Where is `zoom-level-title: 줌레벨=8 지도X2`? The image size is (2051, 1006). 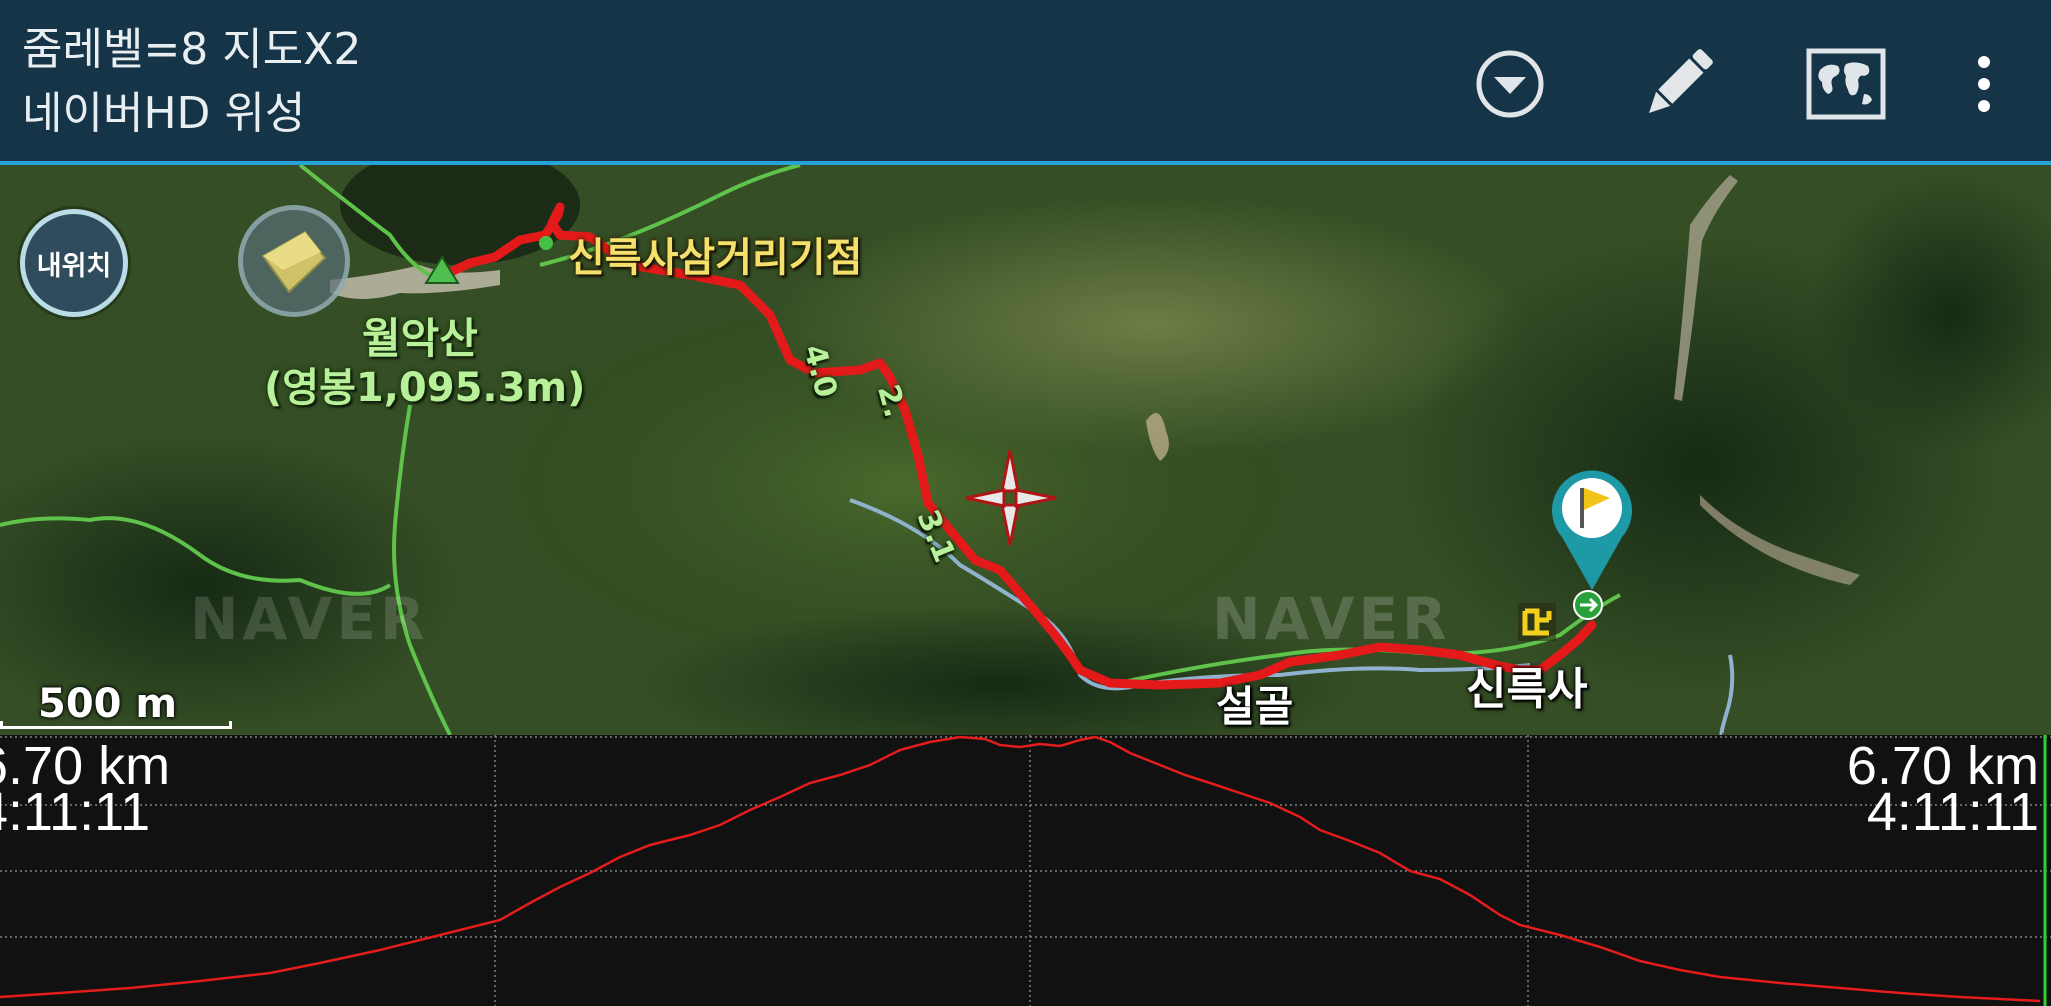
zoom-level-title: 줌레벨=8 지도X2 is located at coordinates (192, 49).